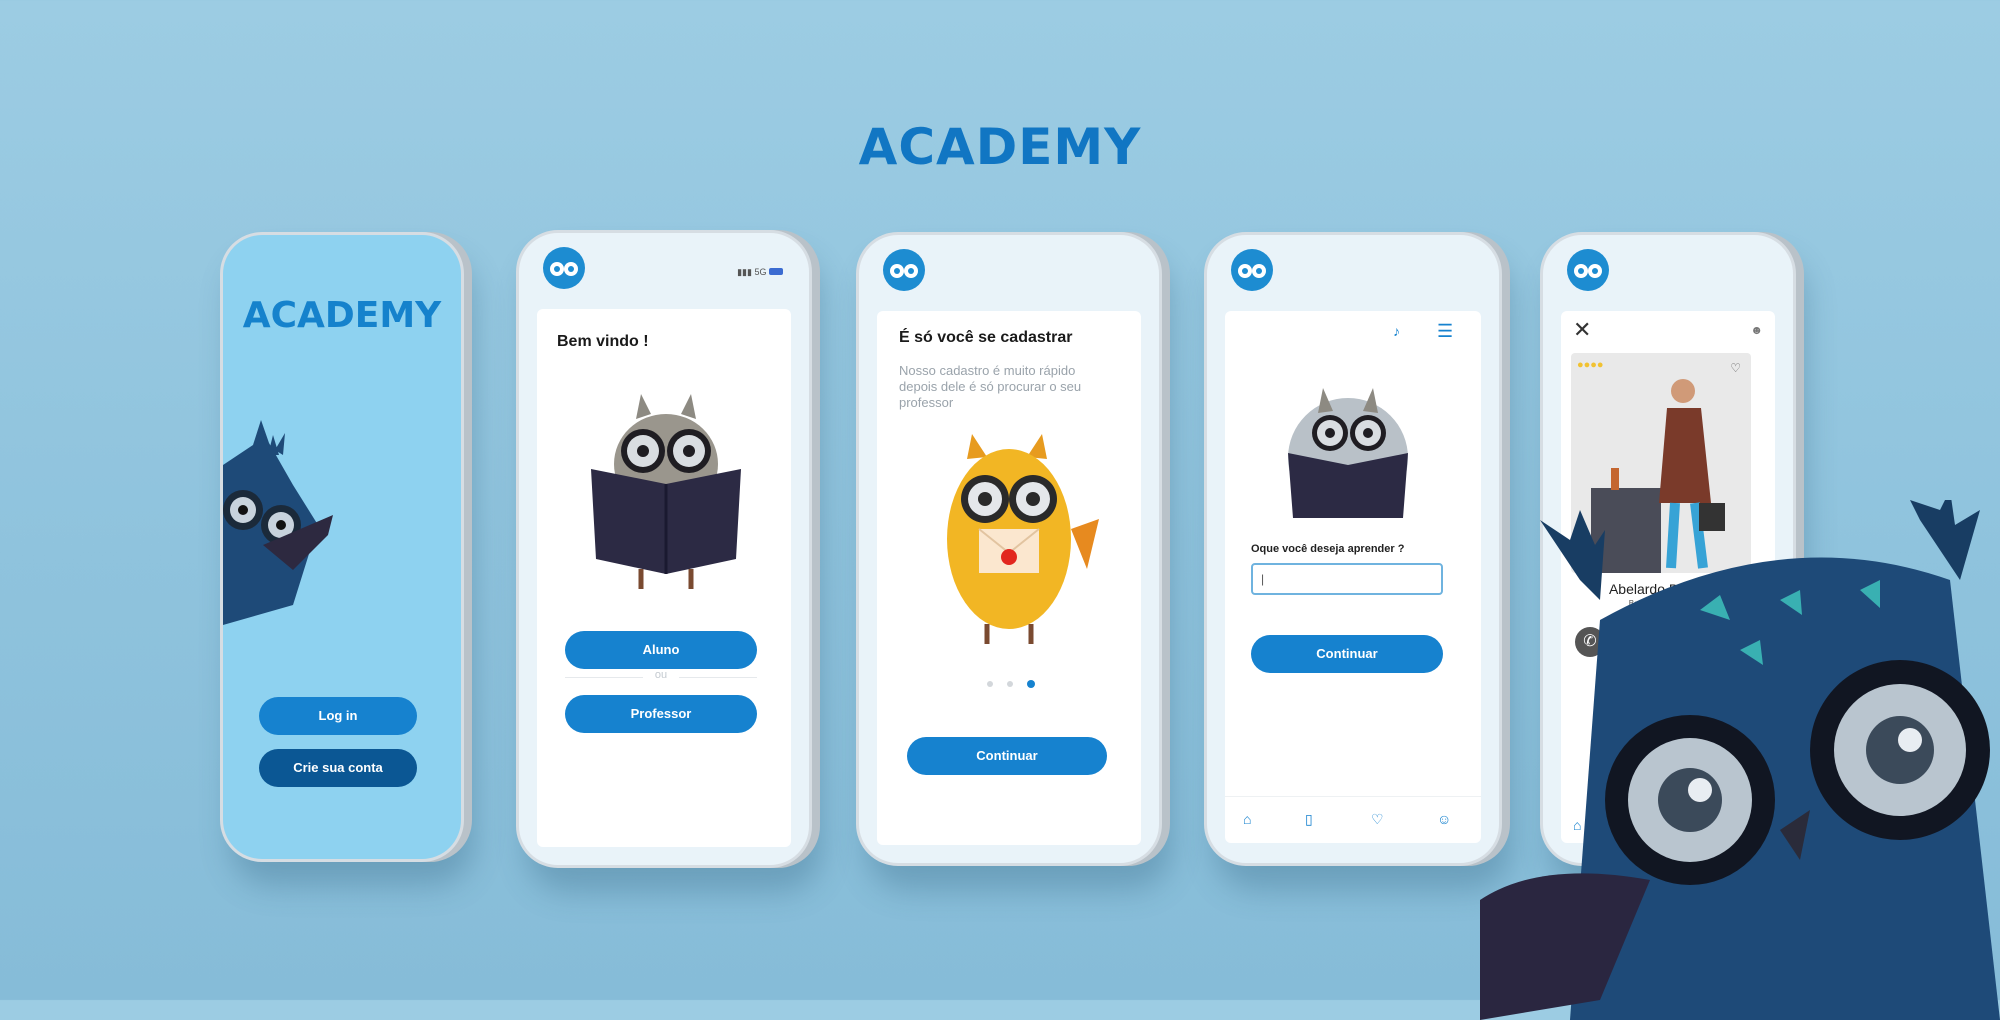 The image size is (2000, 1020). I want to click on create-account-button: Crie sua conta, so click(338, 768).